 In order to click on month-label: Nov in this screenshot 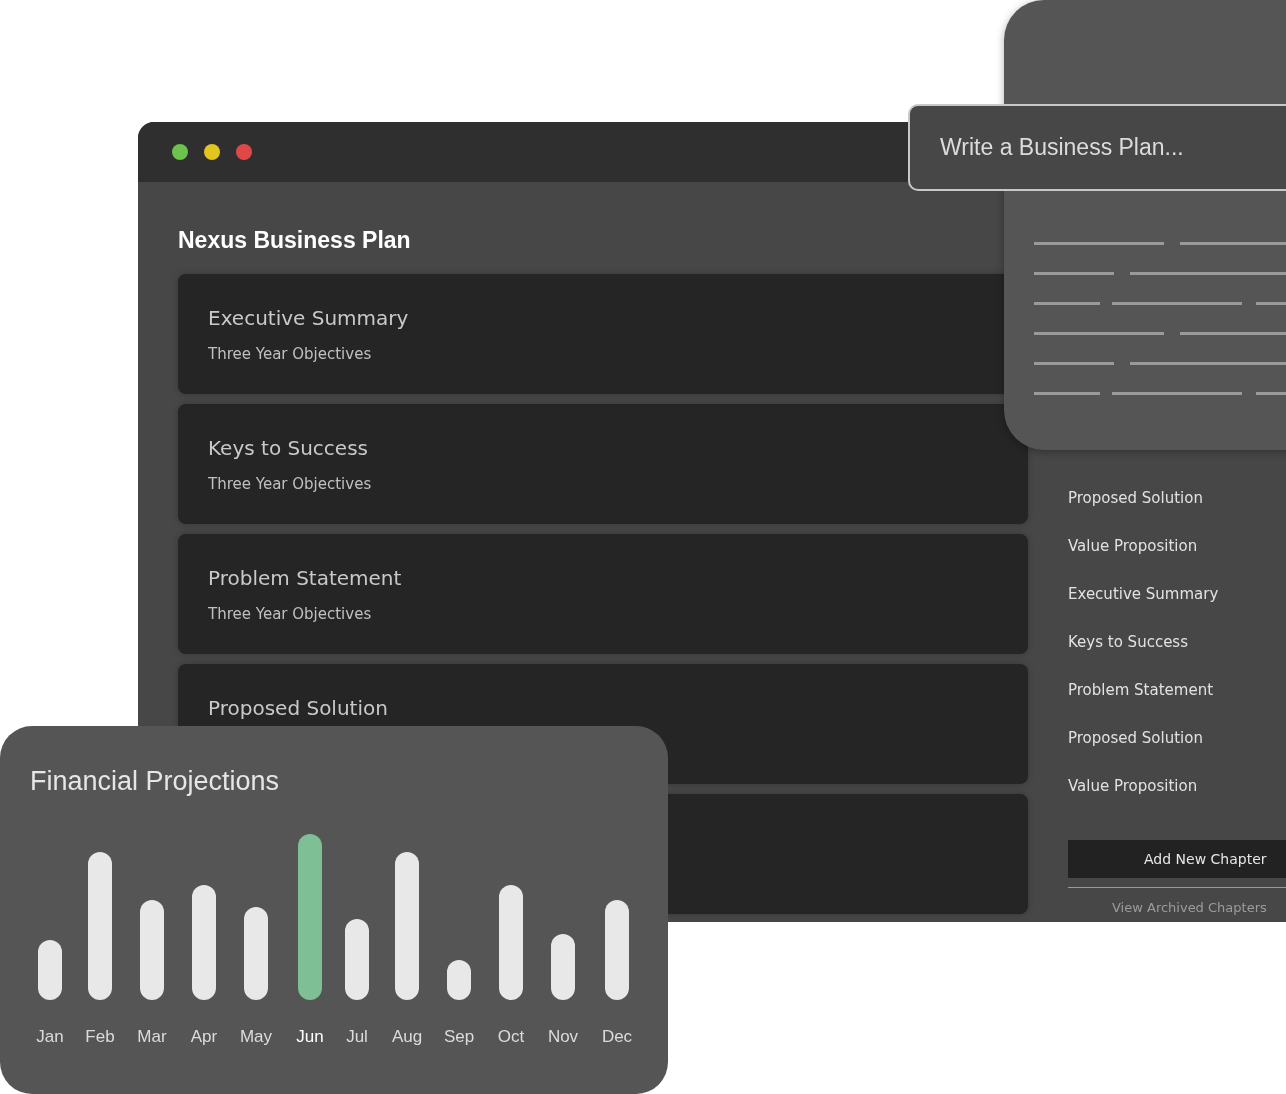, I will do `click(563, 1036)`.